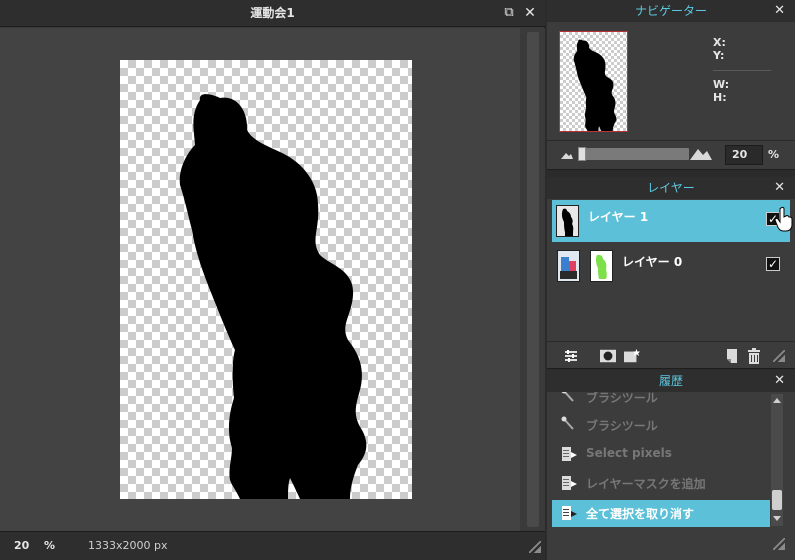 Image resolution: width=795 pixels, height=560 pixels. What do you see at coordinates (732, 356) in the screenshot?
I see `new-layer-icon` at bounding box center [732, 356].